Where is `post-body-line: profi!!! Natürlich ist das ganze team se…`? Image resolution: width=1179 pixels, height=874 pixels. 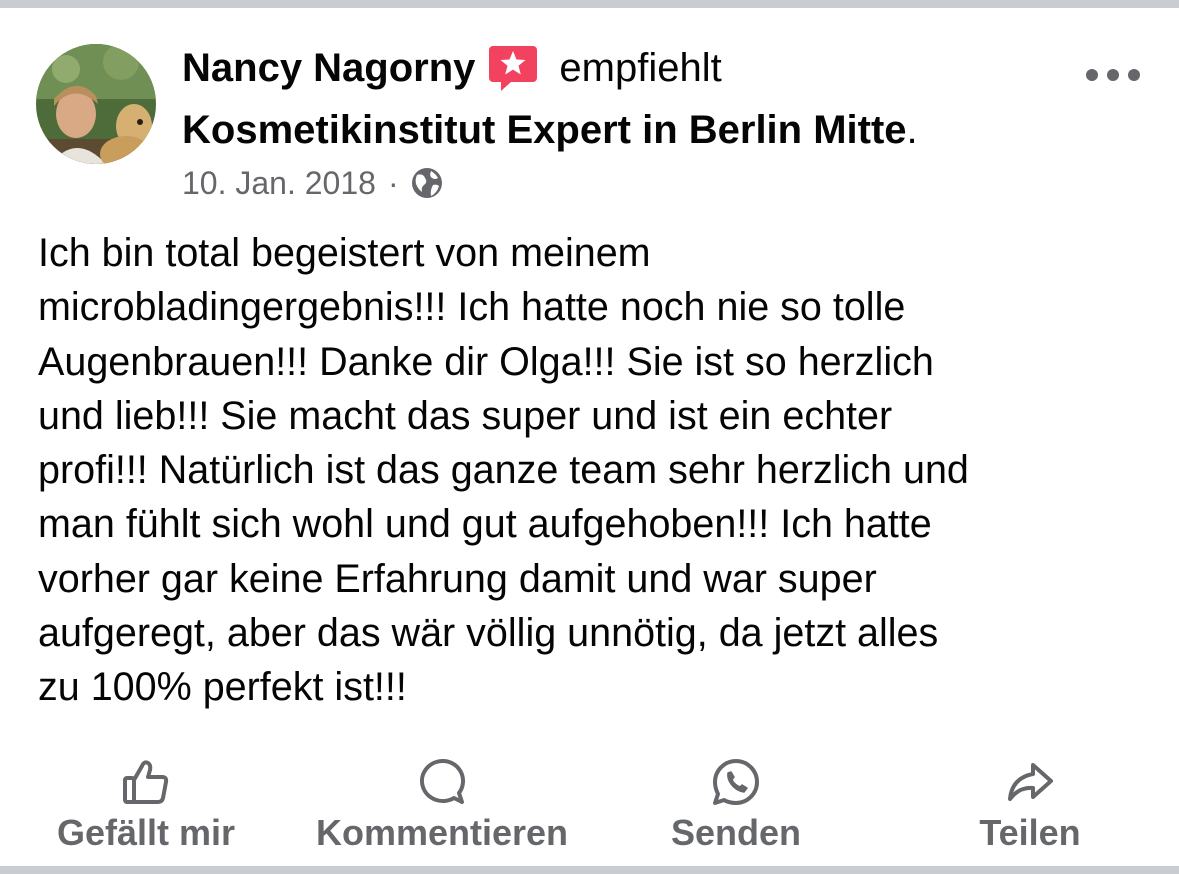 post-body-line: profi!!! Natürlich ist das ganze team se… is located at coordinates (503, 470).